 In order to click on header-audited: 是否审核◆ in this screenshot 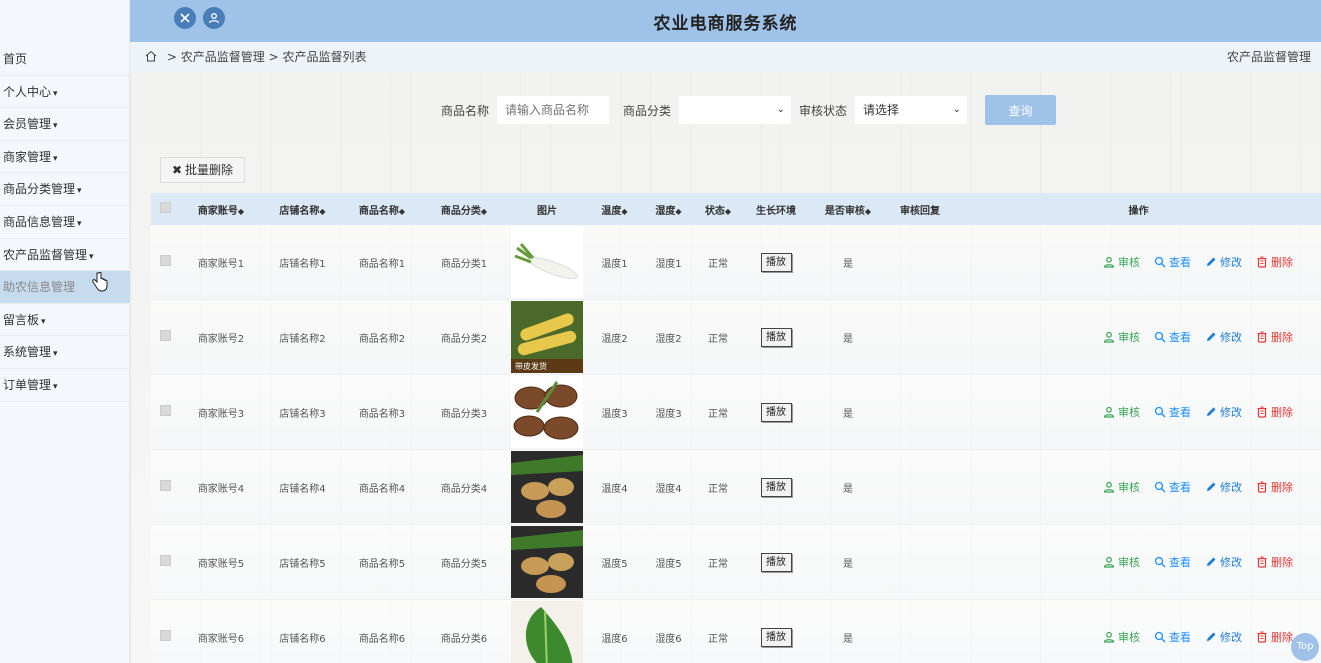, I will do `click(848, 209)`.